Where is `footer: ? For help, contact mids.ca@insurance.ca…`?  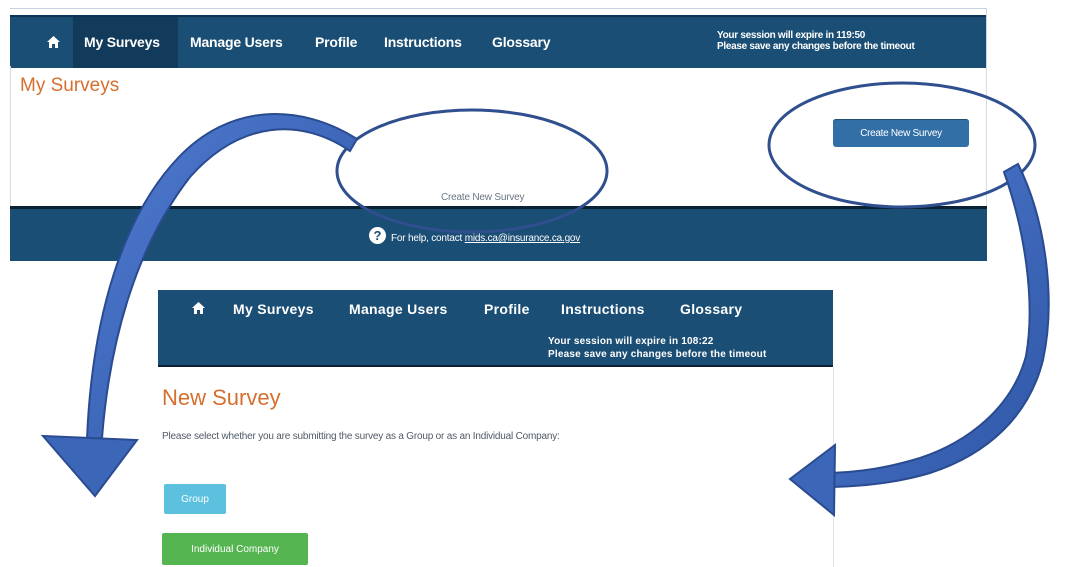
footer: ? For help, contact mids.ca@insurance.ca… is located at coordinates (498, 233).